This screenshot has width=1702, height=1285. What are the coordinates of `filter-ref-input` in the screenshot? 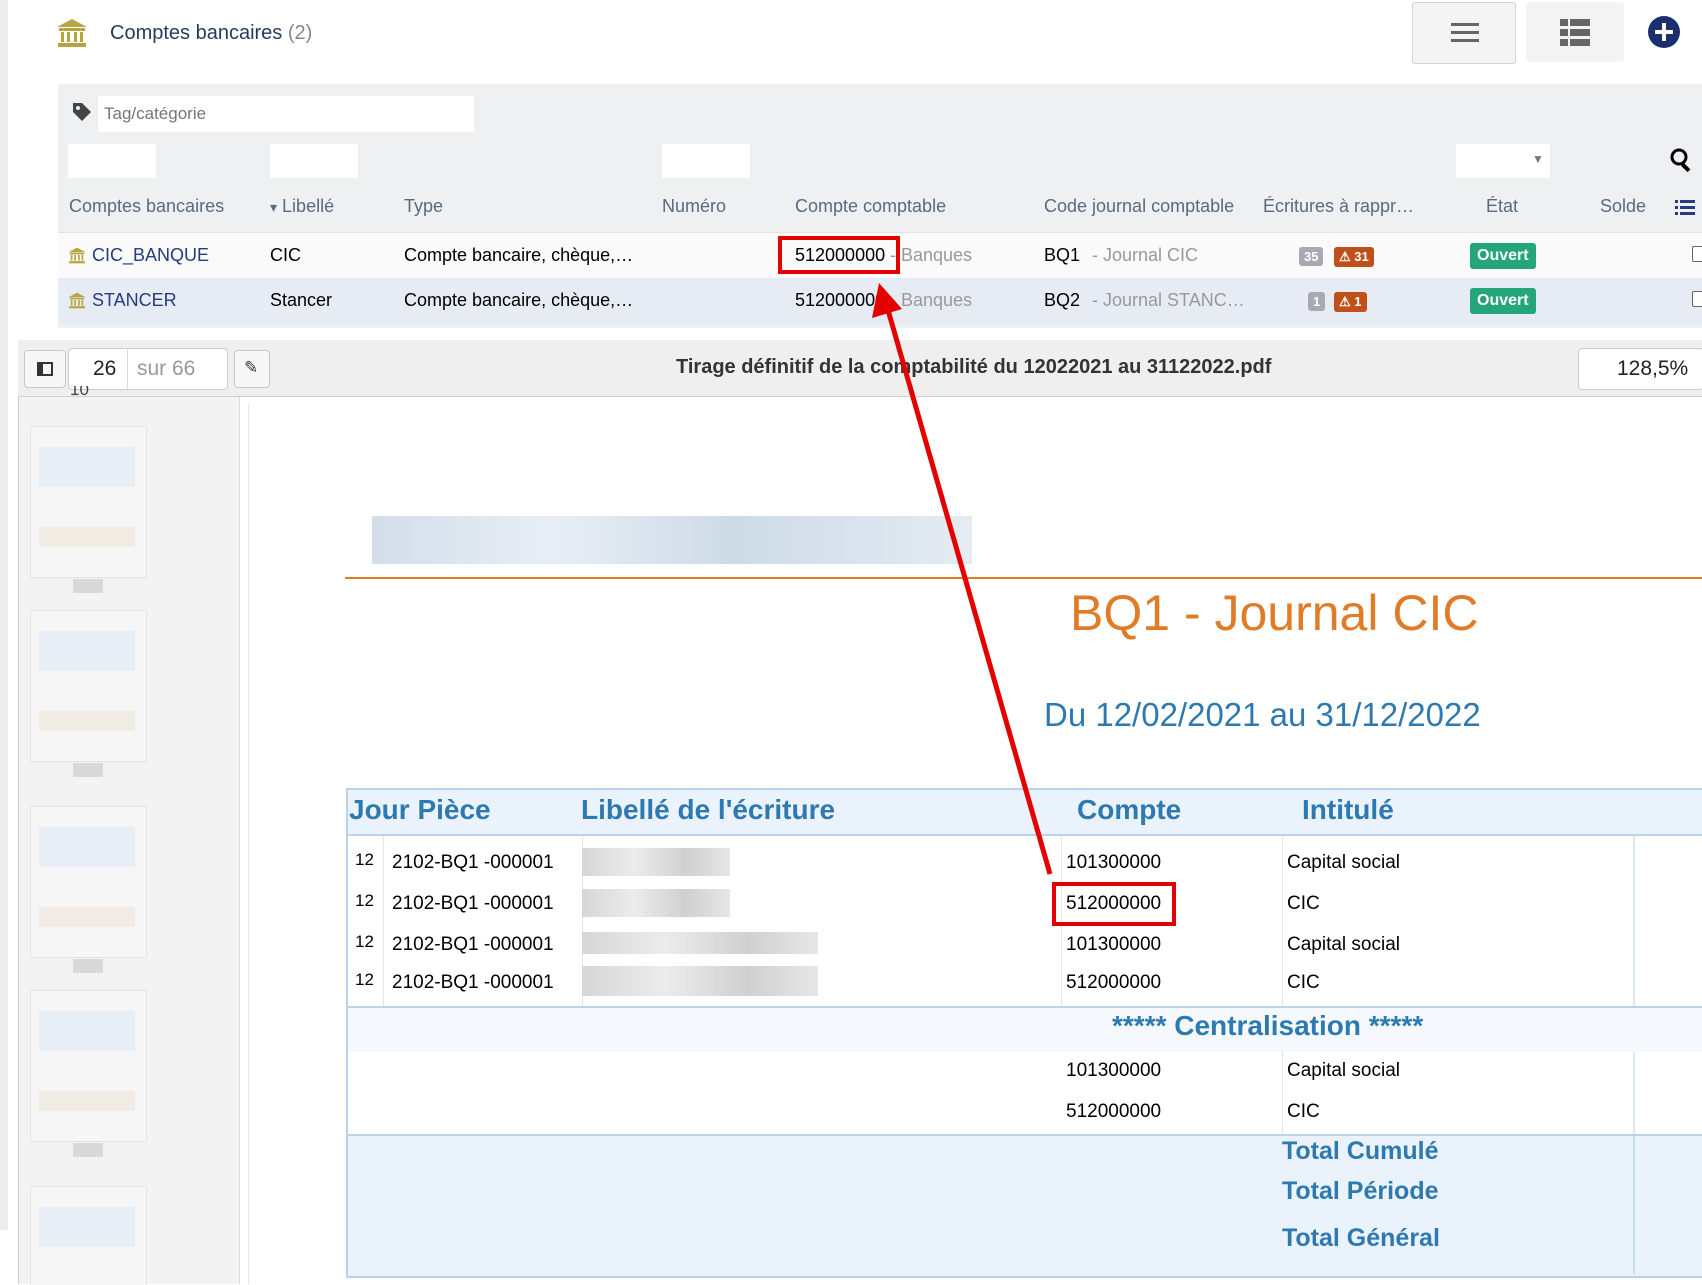 It's located at (112, 161).